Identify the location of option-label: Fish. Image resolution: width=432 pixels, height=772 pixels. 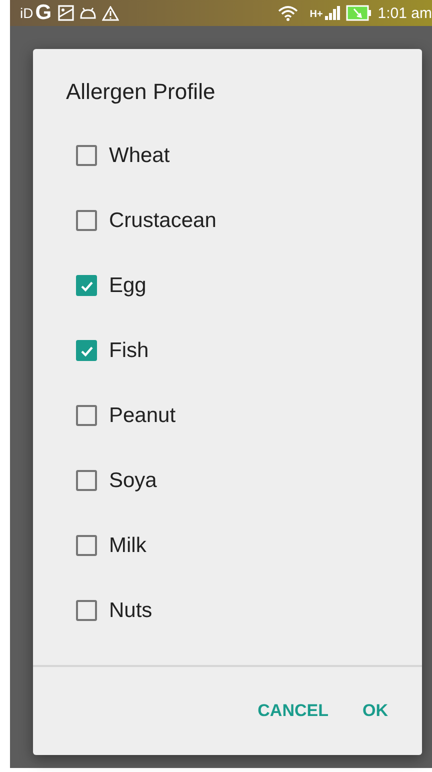
(129, 350).